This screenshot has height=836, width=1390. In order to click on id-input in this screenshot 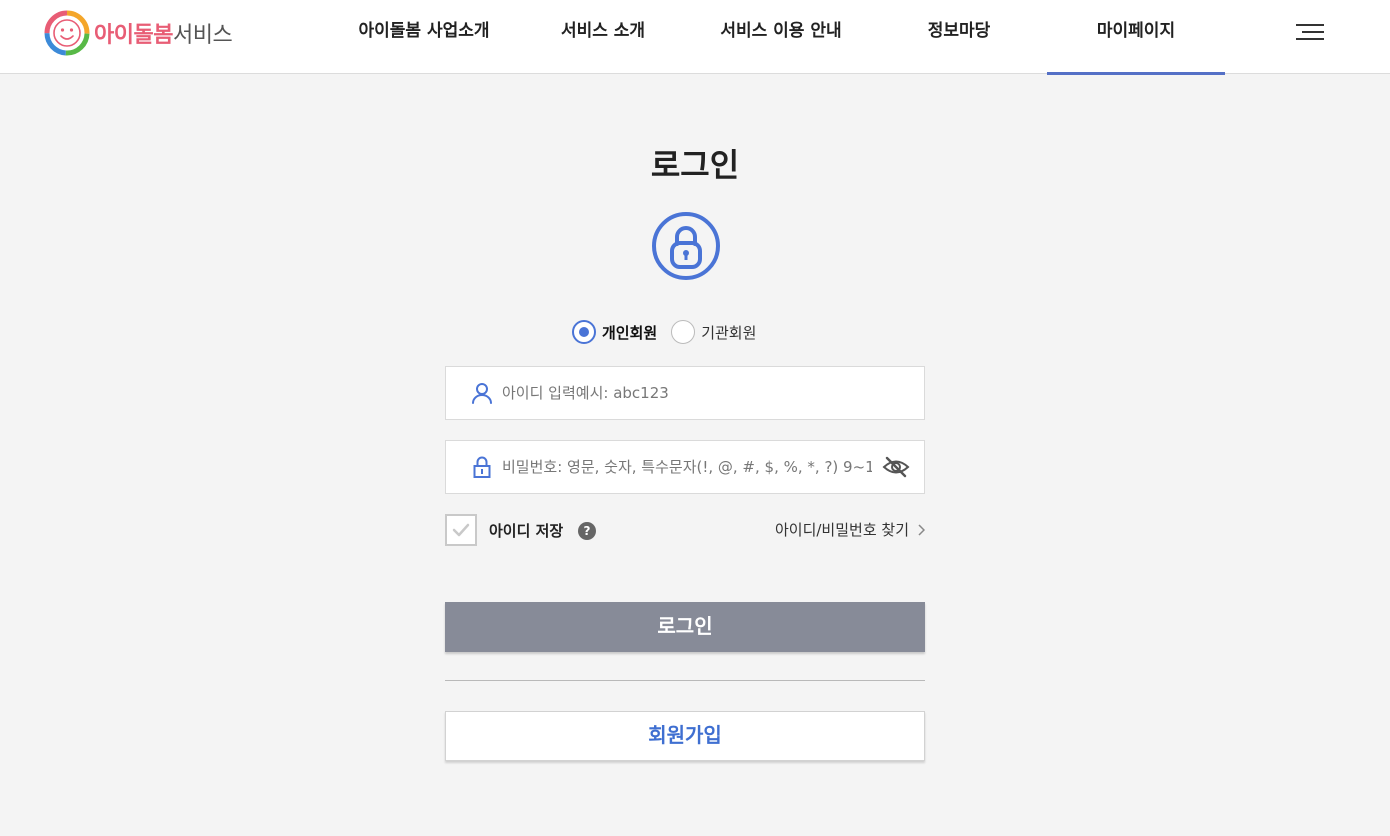, I will do `click(687, 393)`.